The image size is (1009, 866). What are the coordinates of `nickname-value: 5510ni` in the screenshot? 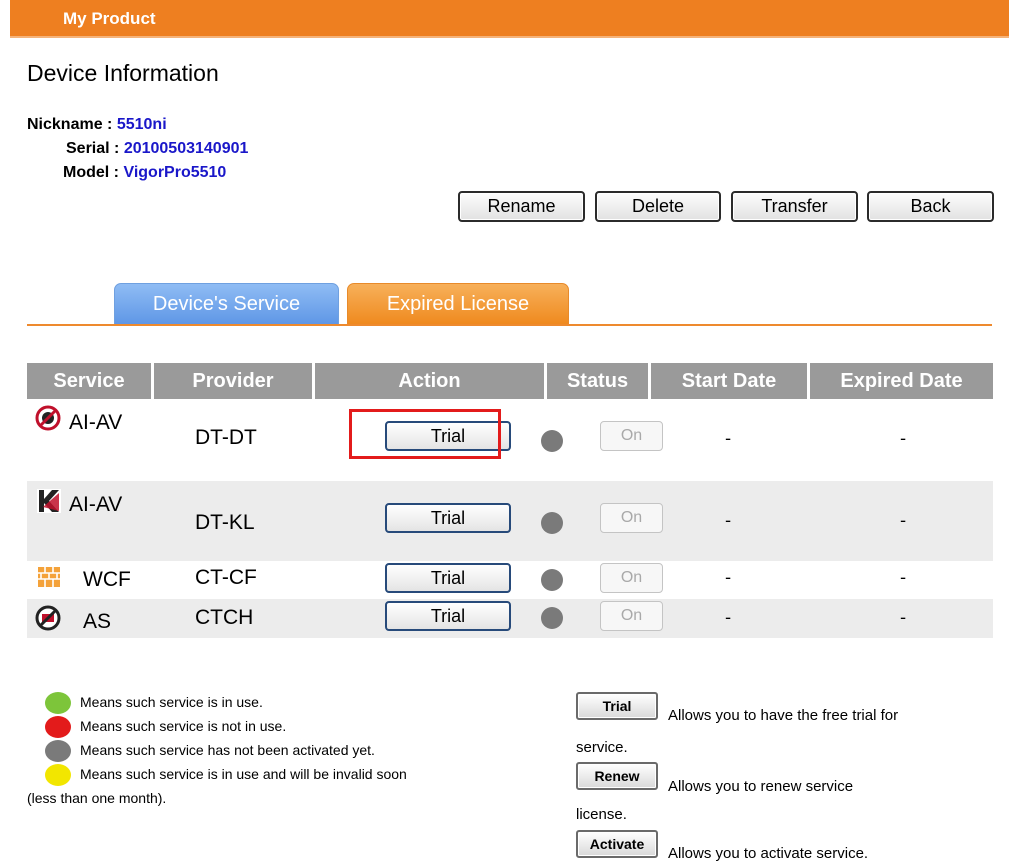 It's located at (141, 124).